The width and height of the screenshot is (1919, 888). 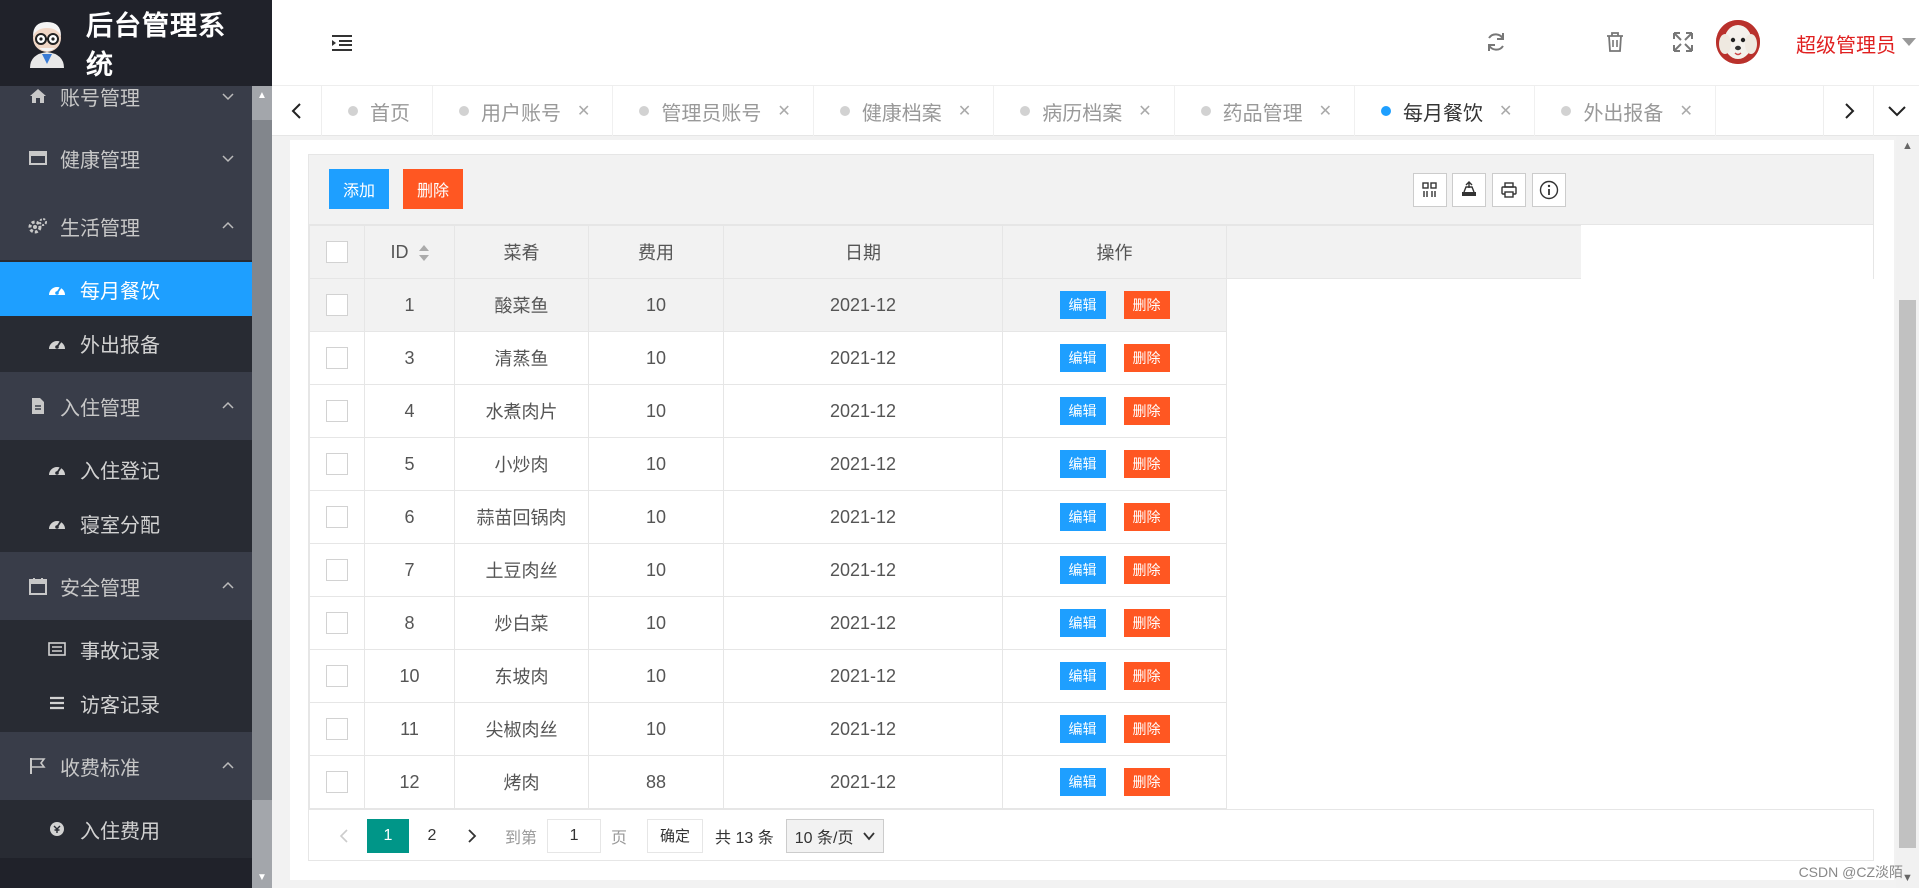 I want to click on sidebar-item-accident-log: 事故记录, so click(x=126, y=649).